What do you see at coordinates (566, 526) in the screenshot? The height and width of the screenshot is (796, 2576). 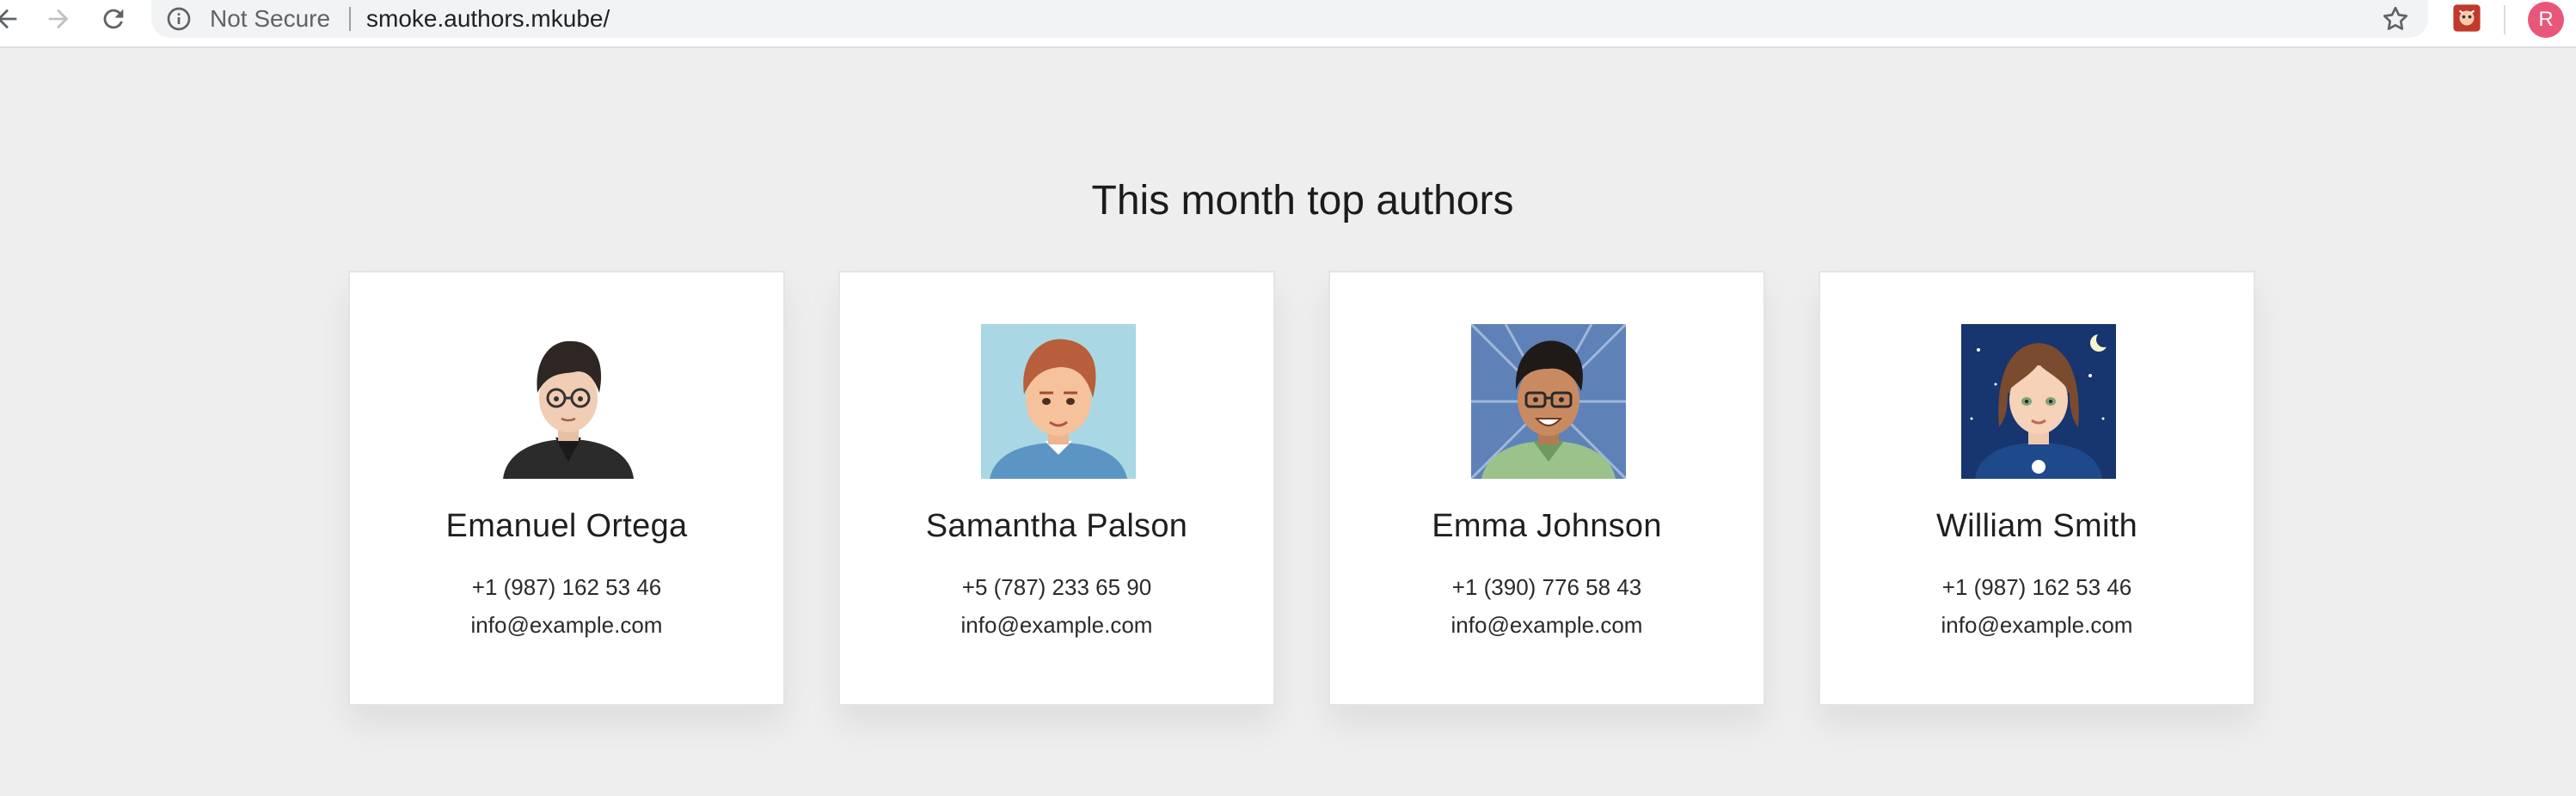 I see `author-name: Emanuel Ortega` at bounding box center [566, 526].